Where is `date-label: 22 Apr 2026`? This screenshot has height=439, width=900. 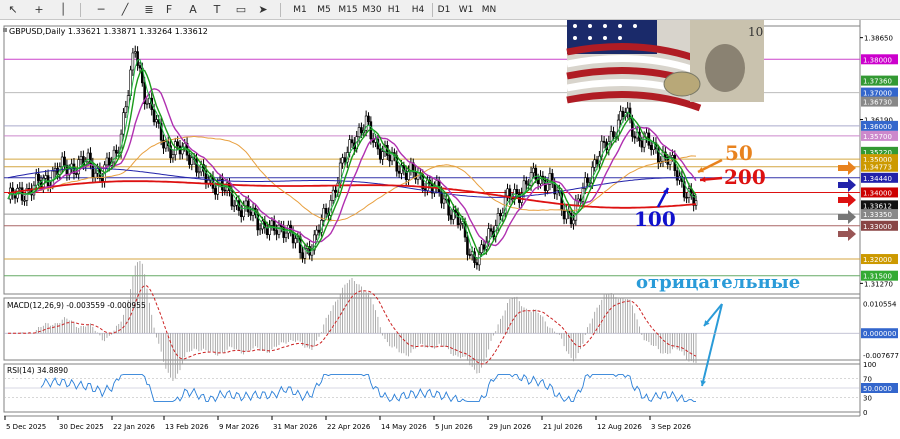 date-label: 22 Apr 2026 is located at coordinates (349, 427).